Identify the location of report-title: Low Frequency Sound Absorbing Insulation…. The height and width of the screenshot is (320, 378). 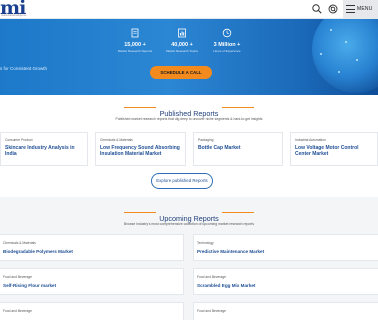
(140, 151).